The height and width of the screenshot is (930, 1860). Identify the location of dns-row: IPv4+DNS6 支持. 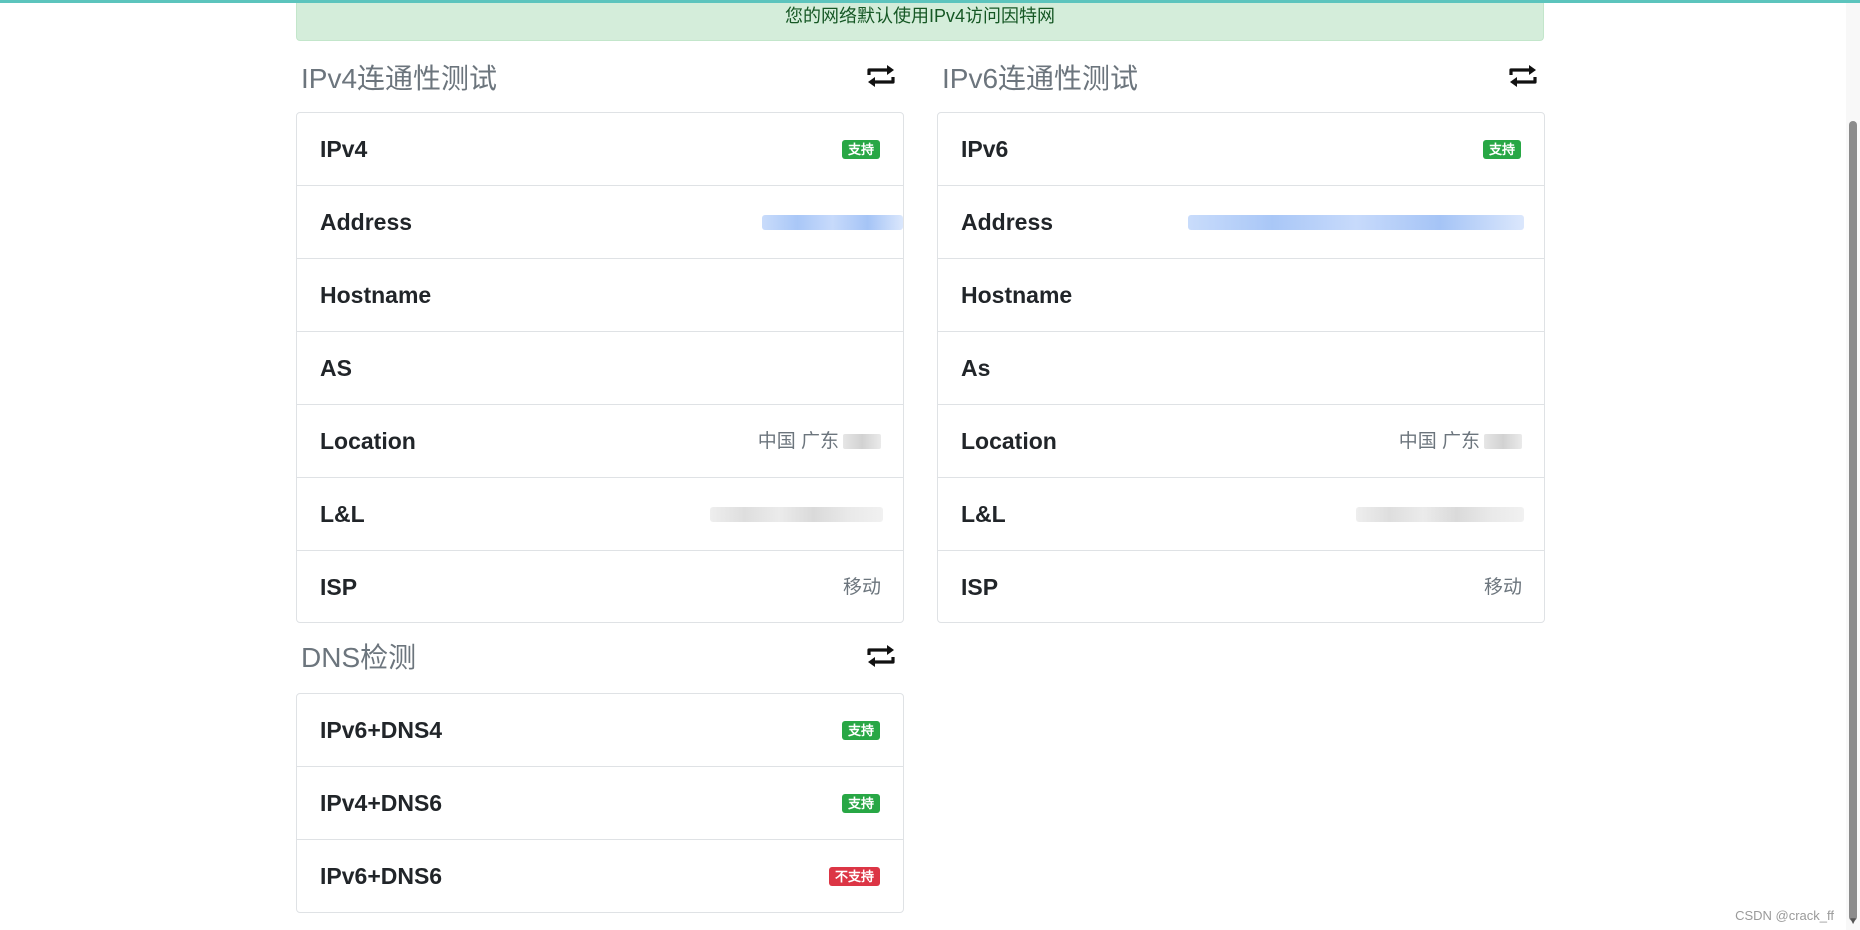
(600, 803).